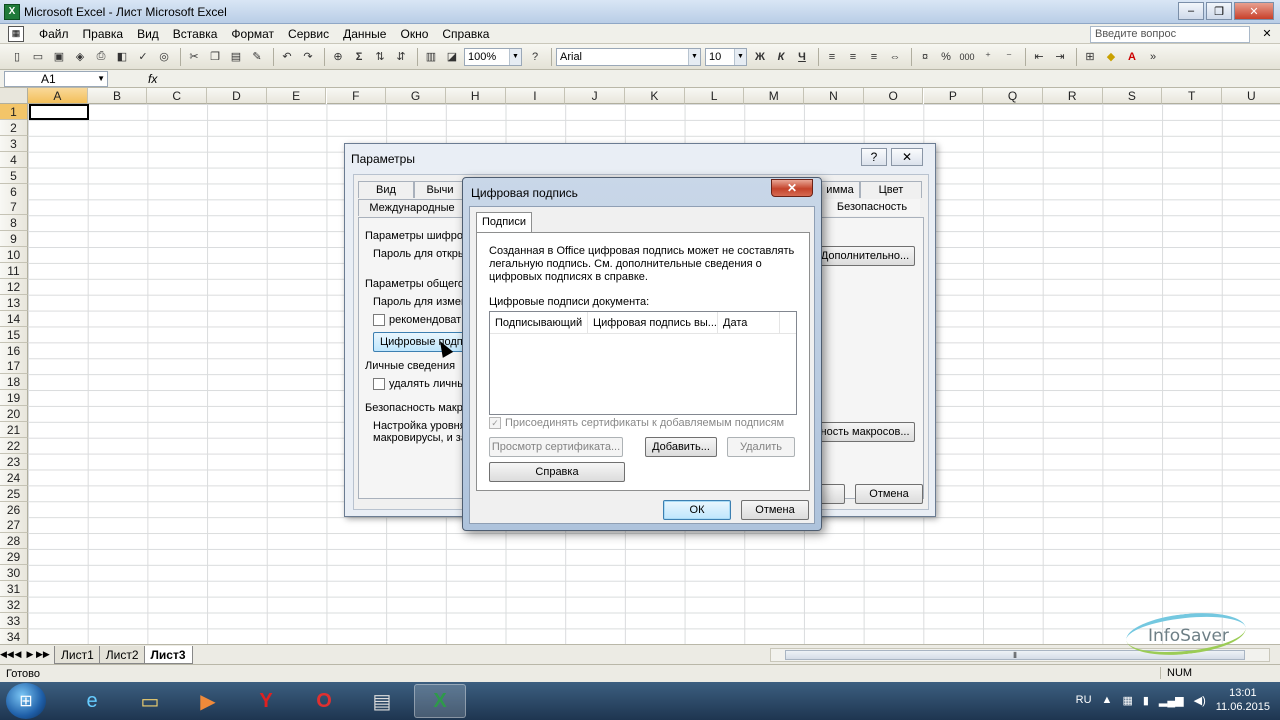  I want to click on signature-cancel-button: Отмена, so click(775, 510).